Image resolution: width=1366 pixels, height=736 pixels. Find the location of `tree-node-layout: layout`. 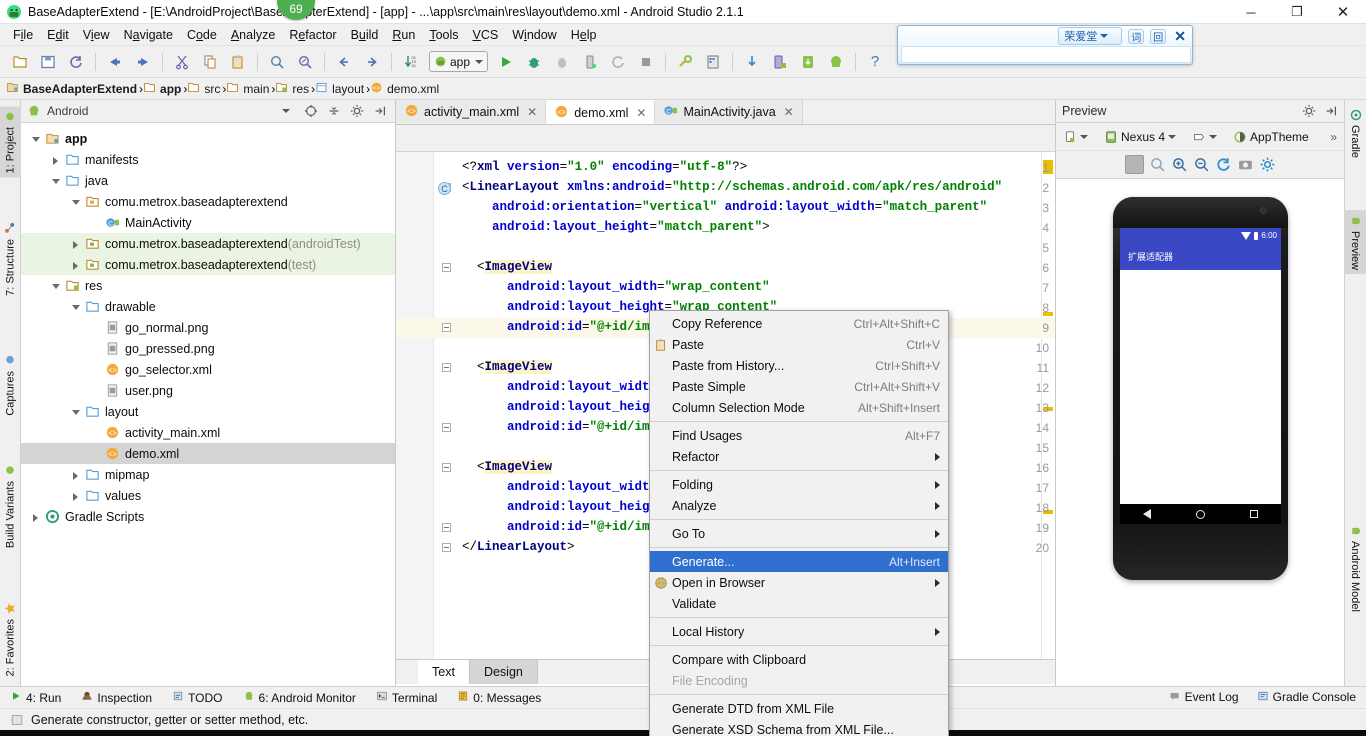

tree-node-layout: layout is located at coordinates (208, 411).